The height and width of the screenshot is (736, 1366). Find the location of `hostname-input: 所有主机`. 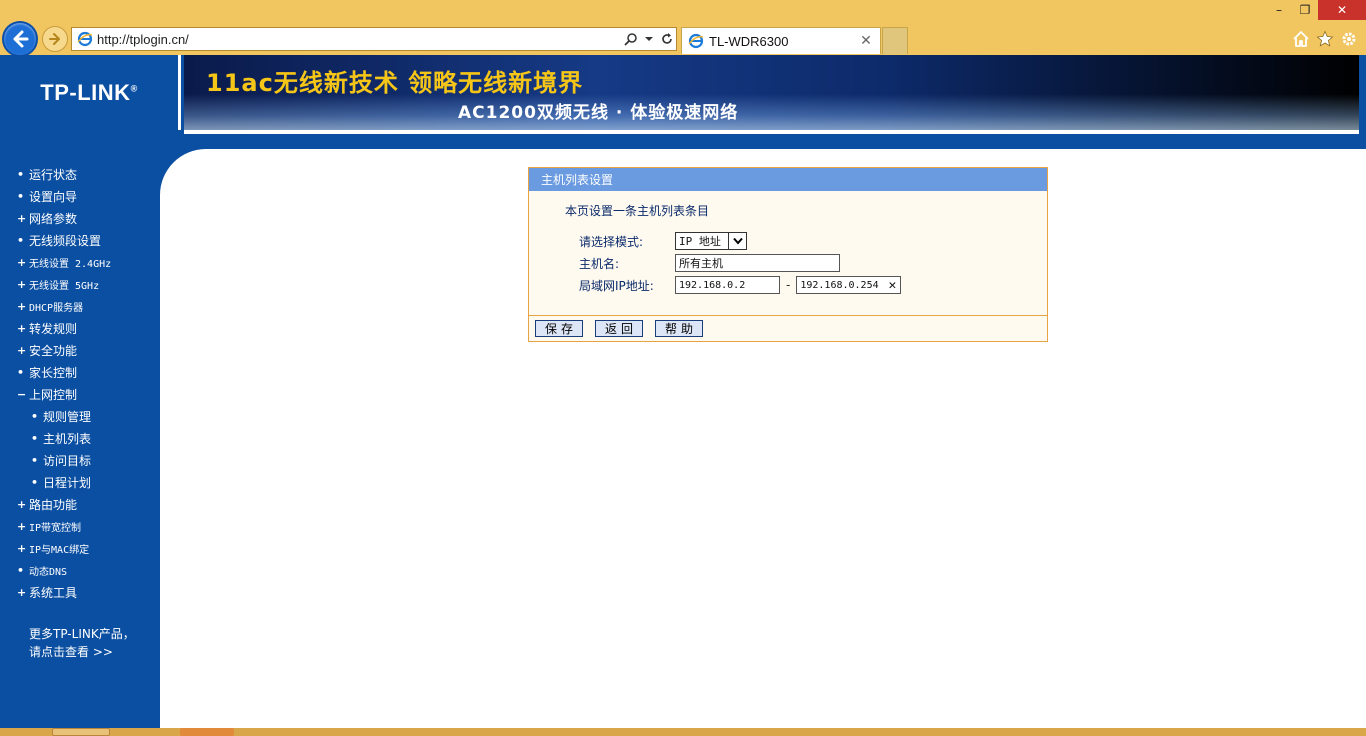

hostname-input: 所有主机 is located at coordinates (757, 263).